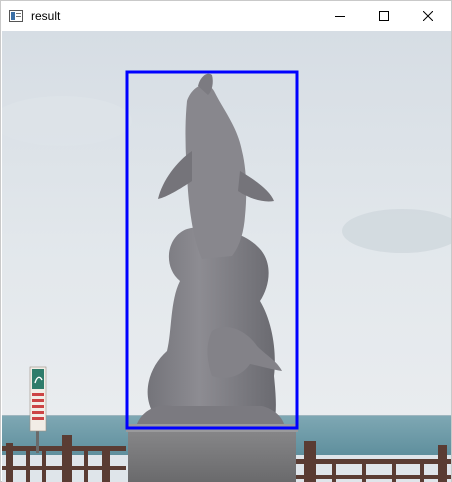 The width and height of the screenshot is (452, 482). I want to click on minimize-button, so click(340, 16).